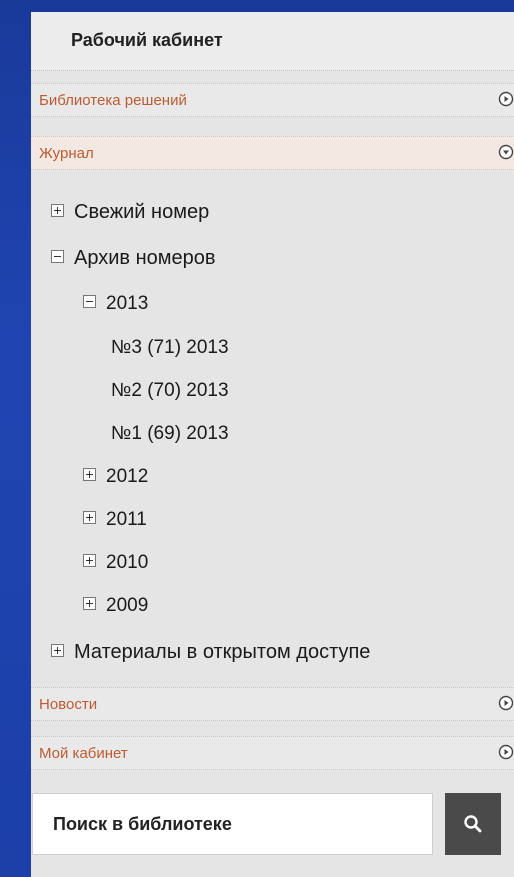 This screenshot has width=514, height=877. I want to click on section-label: Мой кабинет, so click(83, 753).